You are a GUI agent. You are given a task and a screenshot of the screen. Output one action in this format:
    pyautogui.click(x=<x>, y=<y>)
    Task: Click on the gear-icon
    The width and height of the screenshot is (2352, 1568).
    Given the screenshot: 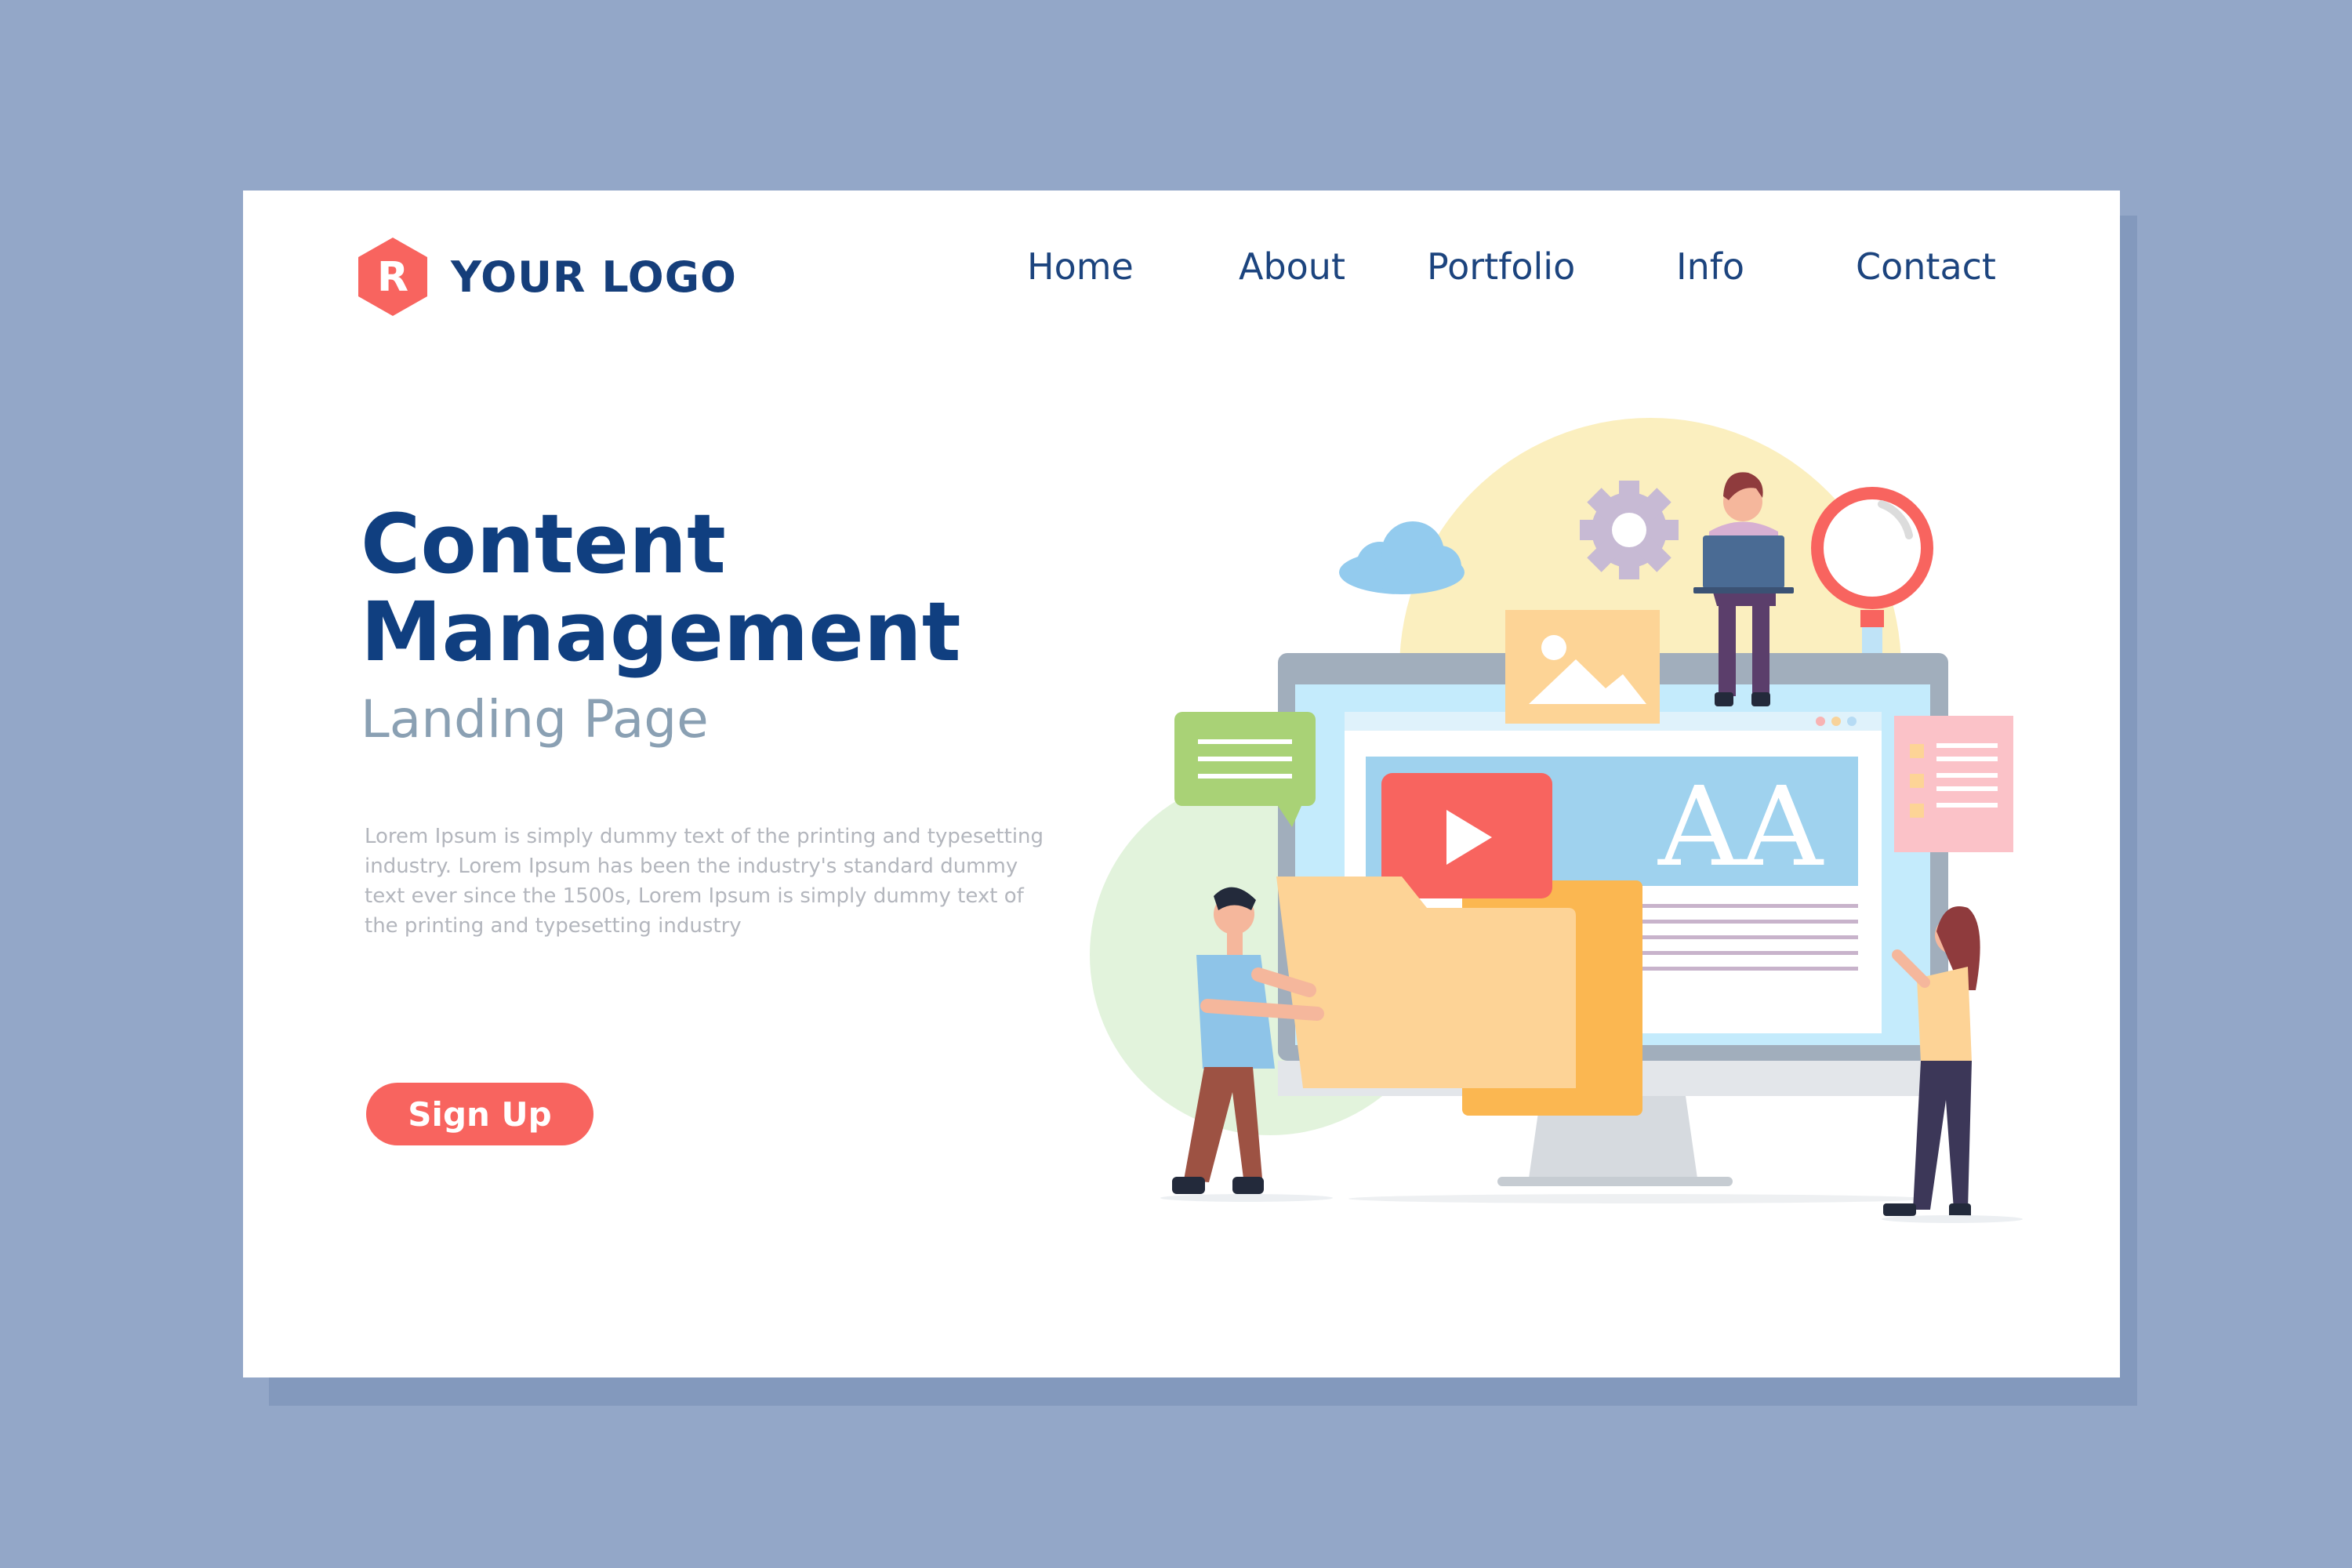 What is the action you would take?
    pyautogui.click(x=1629, y=530)
    